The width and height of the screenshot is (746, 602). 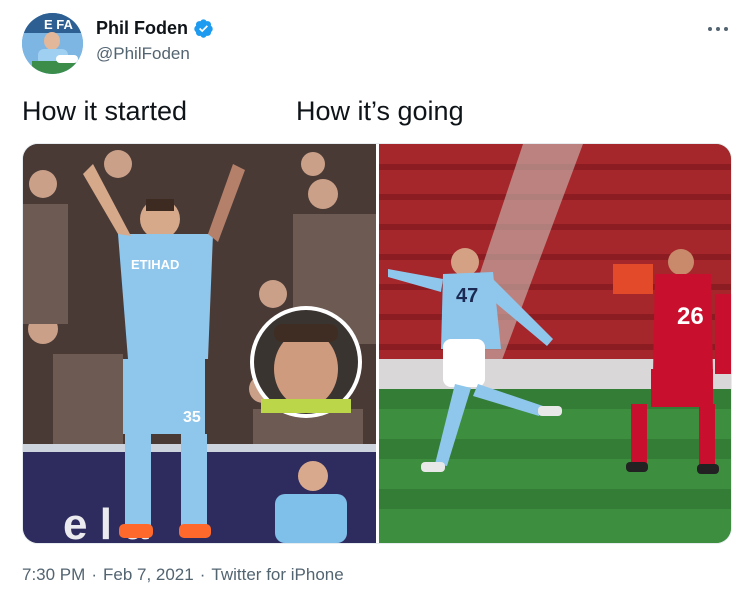 I want to click on author-name-row: Phil Foden, so click(x=155, y=28).